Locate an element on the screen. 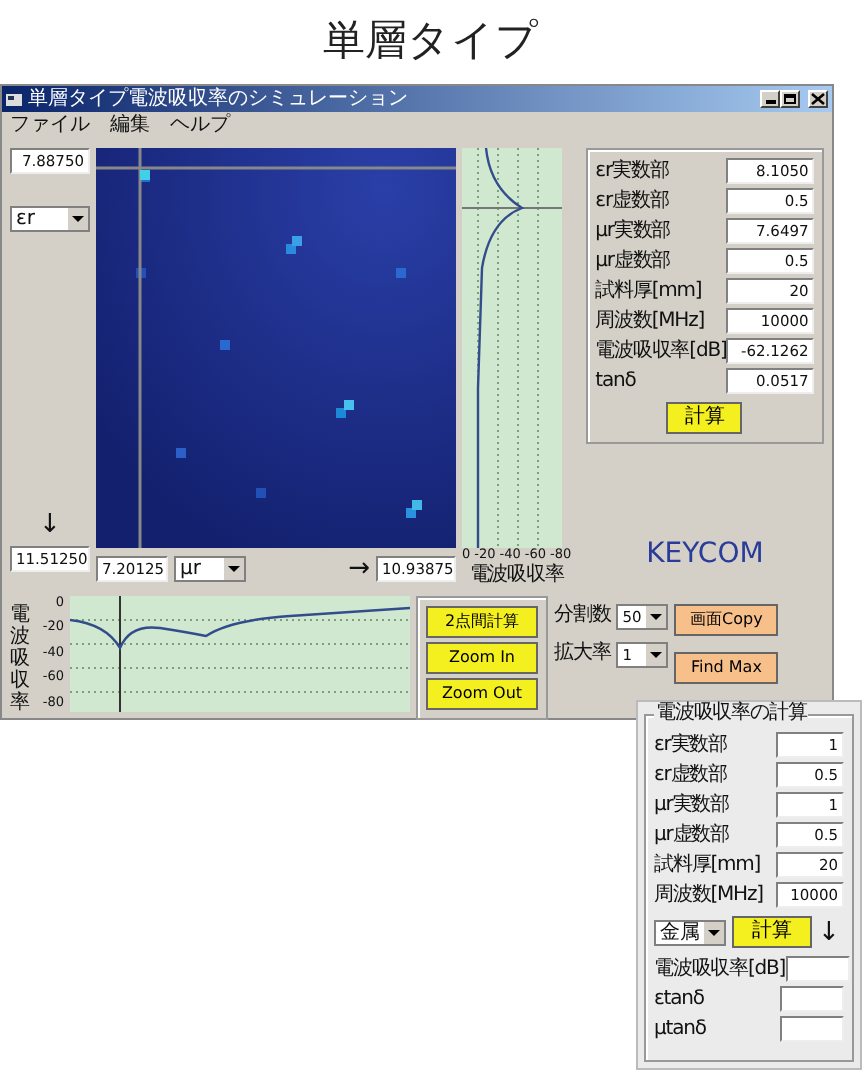  page-title: 単層タイプ is located at coordinates (431, 41).